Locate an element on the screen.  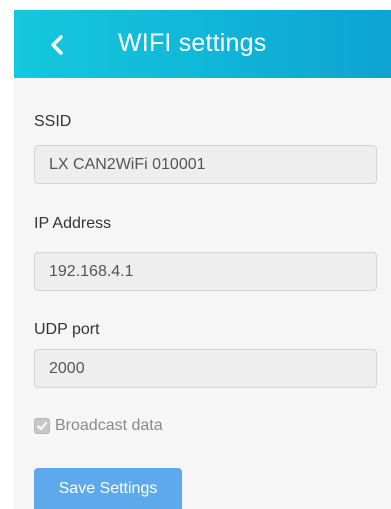
ssid-label: SSID is located at coordinates (53, 121).